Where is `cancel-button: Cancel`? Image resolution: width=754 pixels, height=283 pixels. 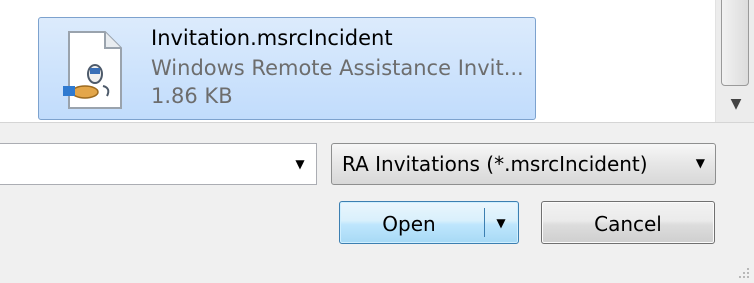
cancel-button: Cancel is located at coordinates (628, 222).